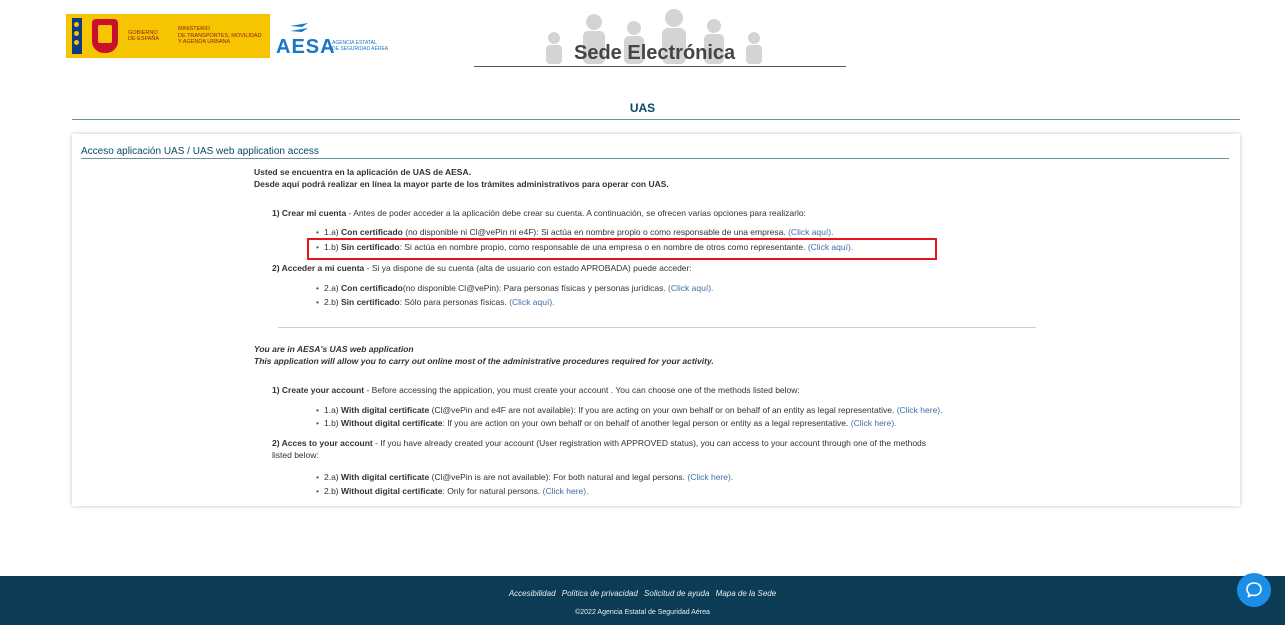 The image size is (1285, 625). Describe the element at coordinates (370, 247) in the screenshot. I see `es-option-1b-label: Sin certificado` at that location.